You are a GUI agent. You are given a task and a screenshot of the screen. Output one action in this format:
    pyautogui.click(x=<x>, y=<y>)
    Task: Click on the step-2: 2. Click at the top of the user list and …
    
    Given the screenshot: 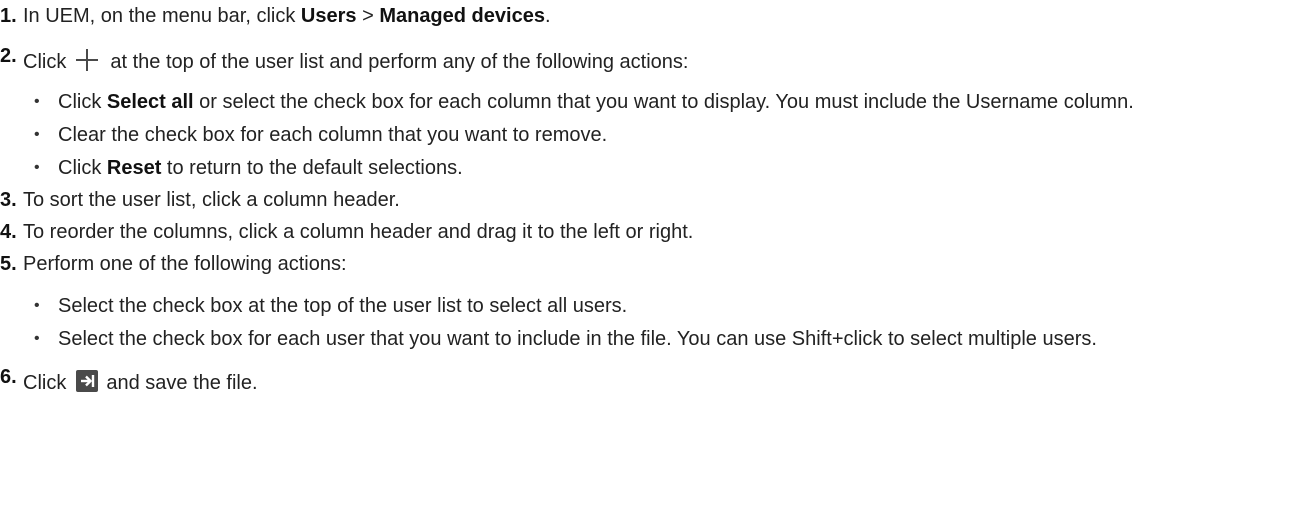 What is the action you would take?
    pyautogui.click(x=651, y=57)
    